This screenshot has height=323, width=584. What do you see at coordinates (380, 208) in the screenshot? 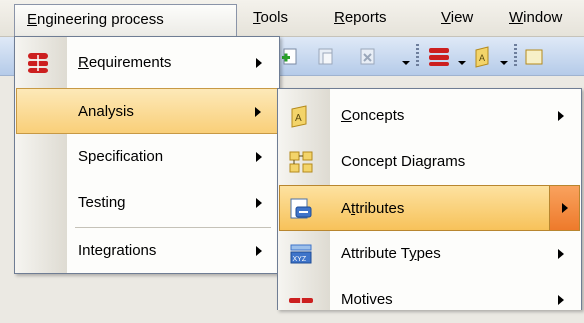
I see `submenu-item-attributes-rest: tributes` at bounding box center [380, 208].